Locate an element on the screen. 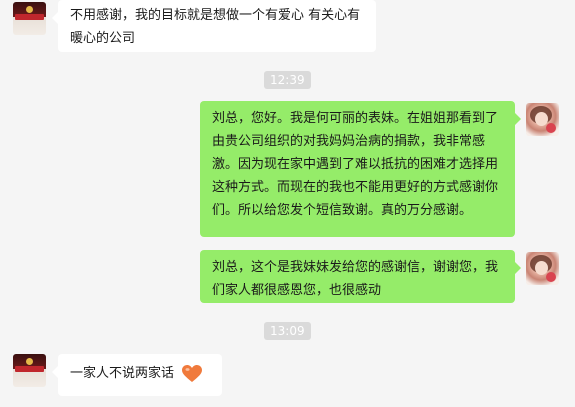 The width and height of the screenshot is (575, 407). message-bubble-received: 不用感谢，我的目标就是想做一个有爱心 有关心有暖心的公司 is located at coordinates (214, 26).